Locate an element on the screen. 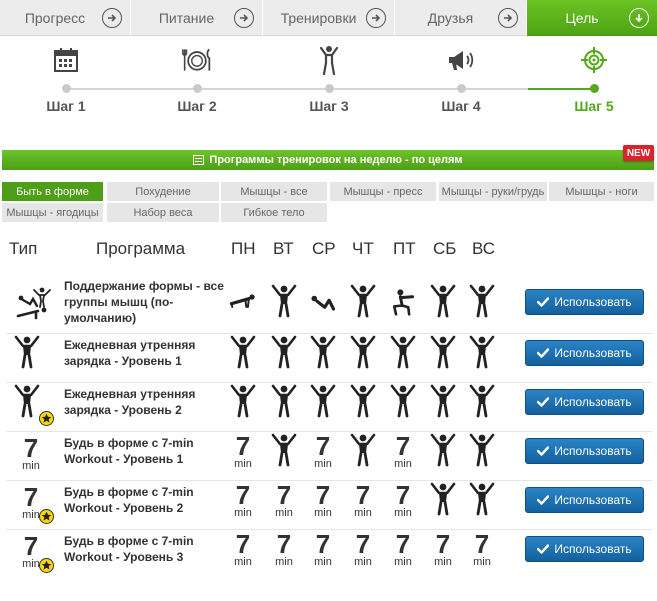 This screenshot has width=657, height=601. filter-muscles-abs: Мышцы - пресс is located at coordinates (383, 191).